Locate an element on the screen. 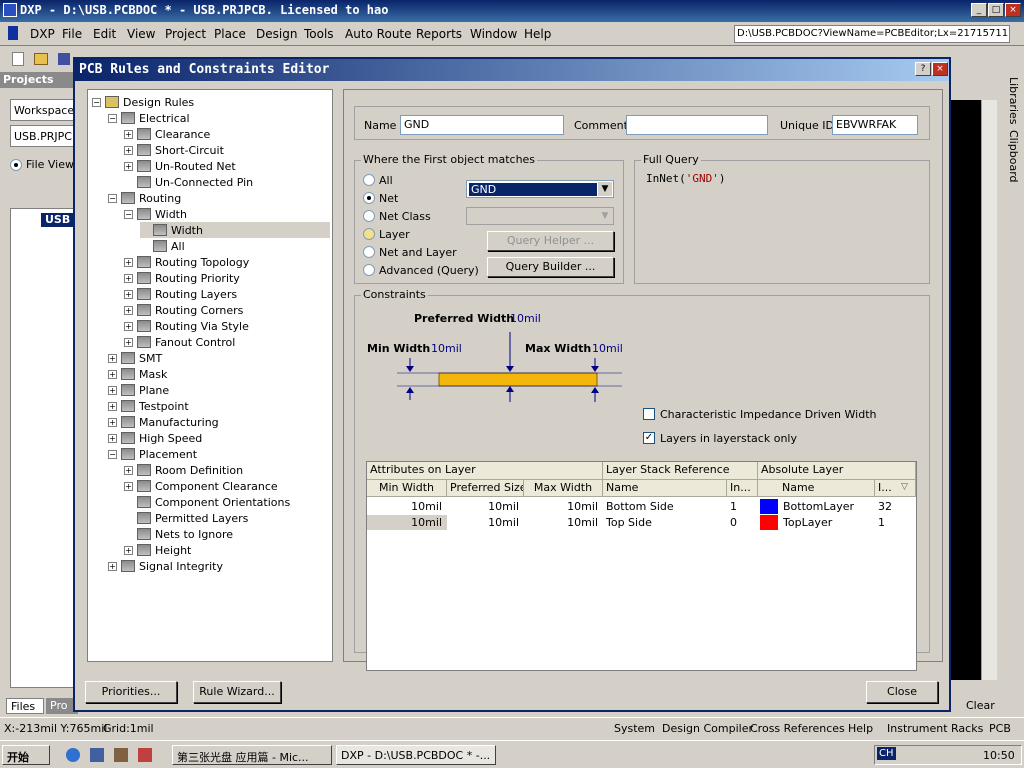 Image resolution: width=1024 pixels, height=768 pixels. tree-node: + Fanout Control is located at coordinates (179, 342).